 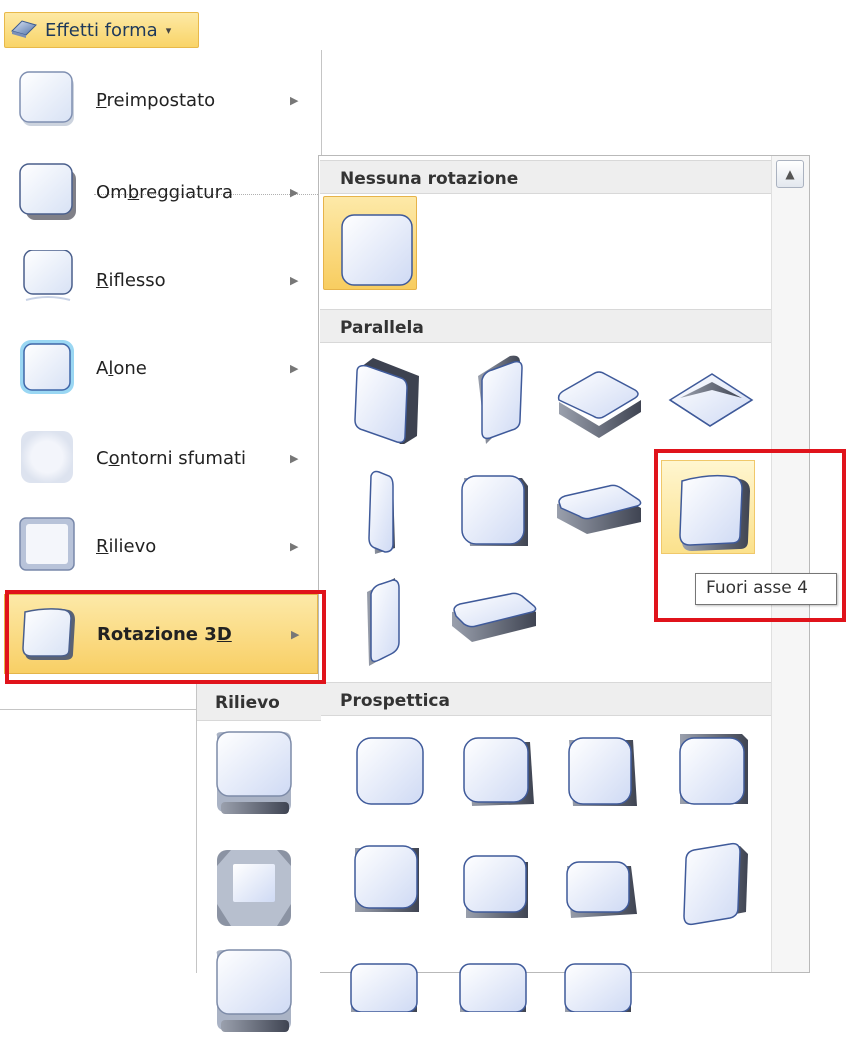 I want to click on preset-icon, so click(x=48, y=100).